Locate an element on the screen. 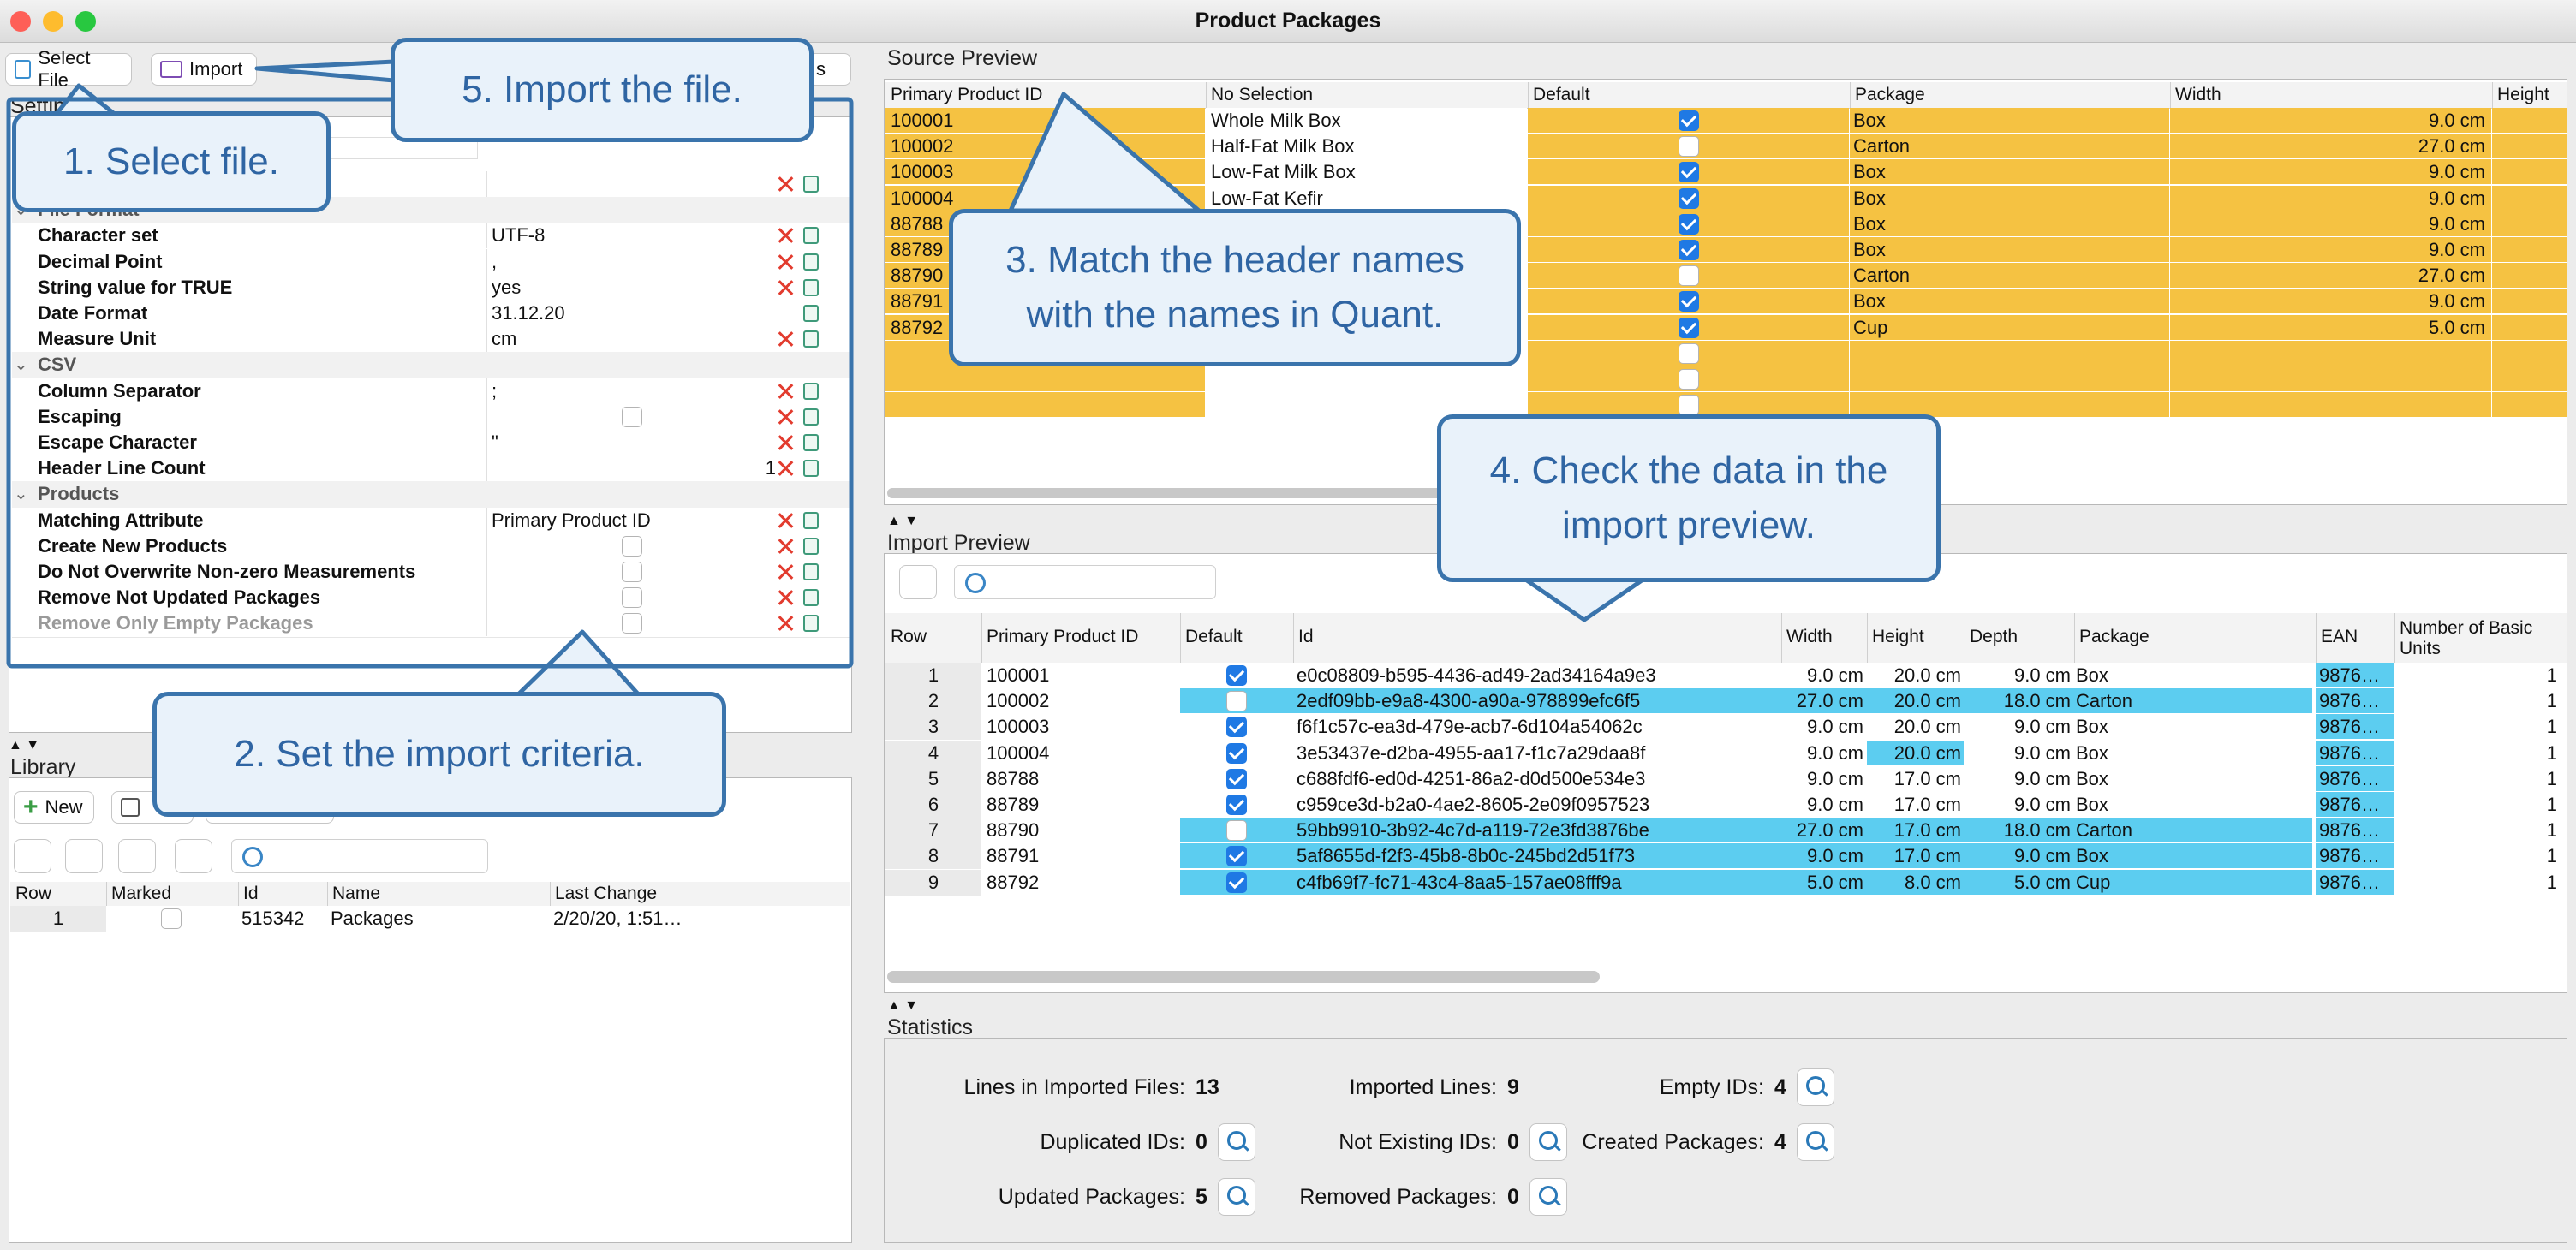 This screenshot has height=1250, width=2576. callout-check-data: 4. Check the data in the import preview. is located at coordinates (1689, 498).